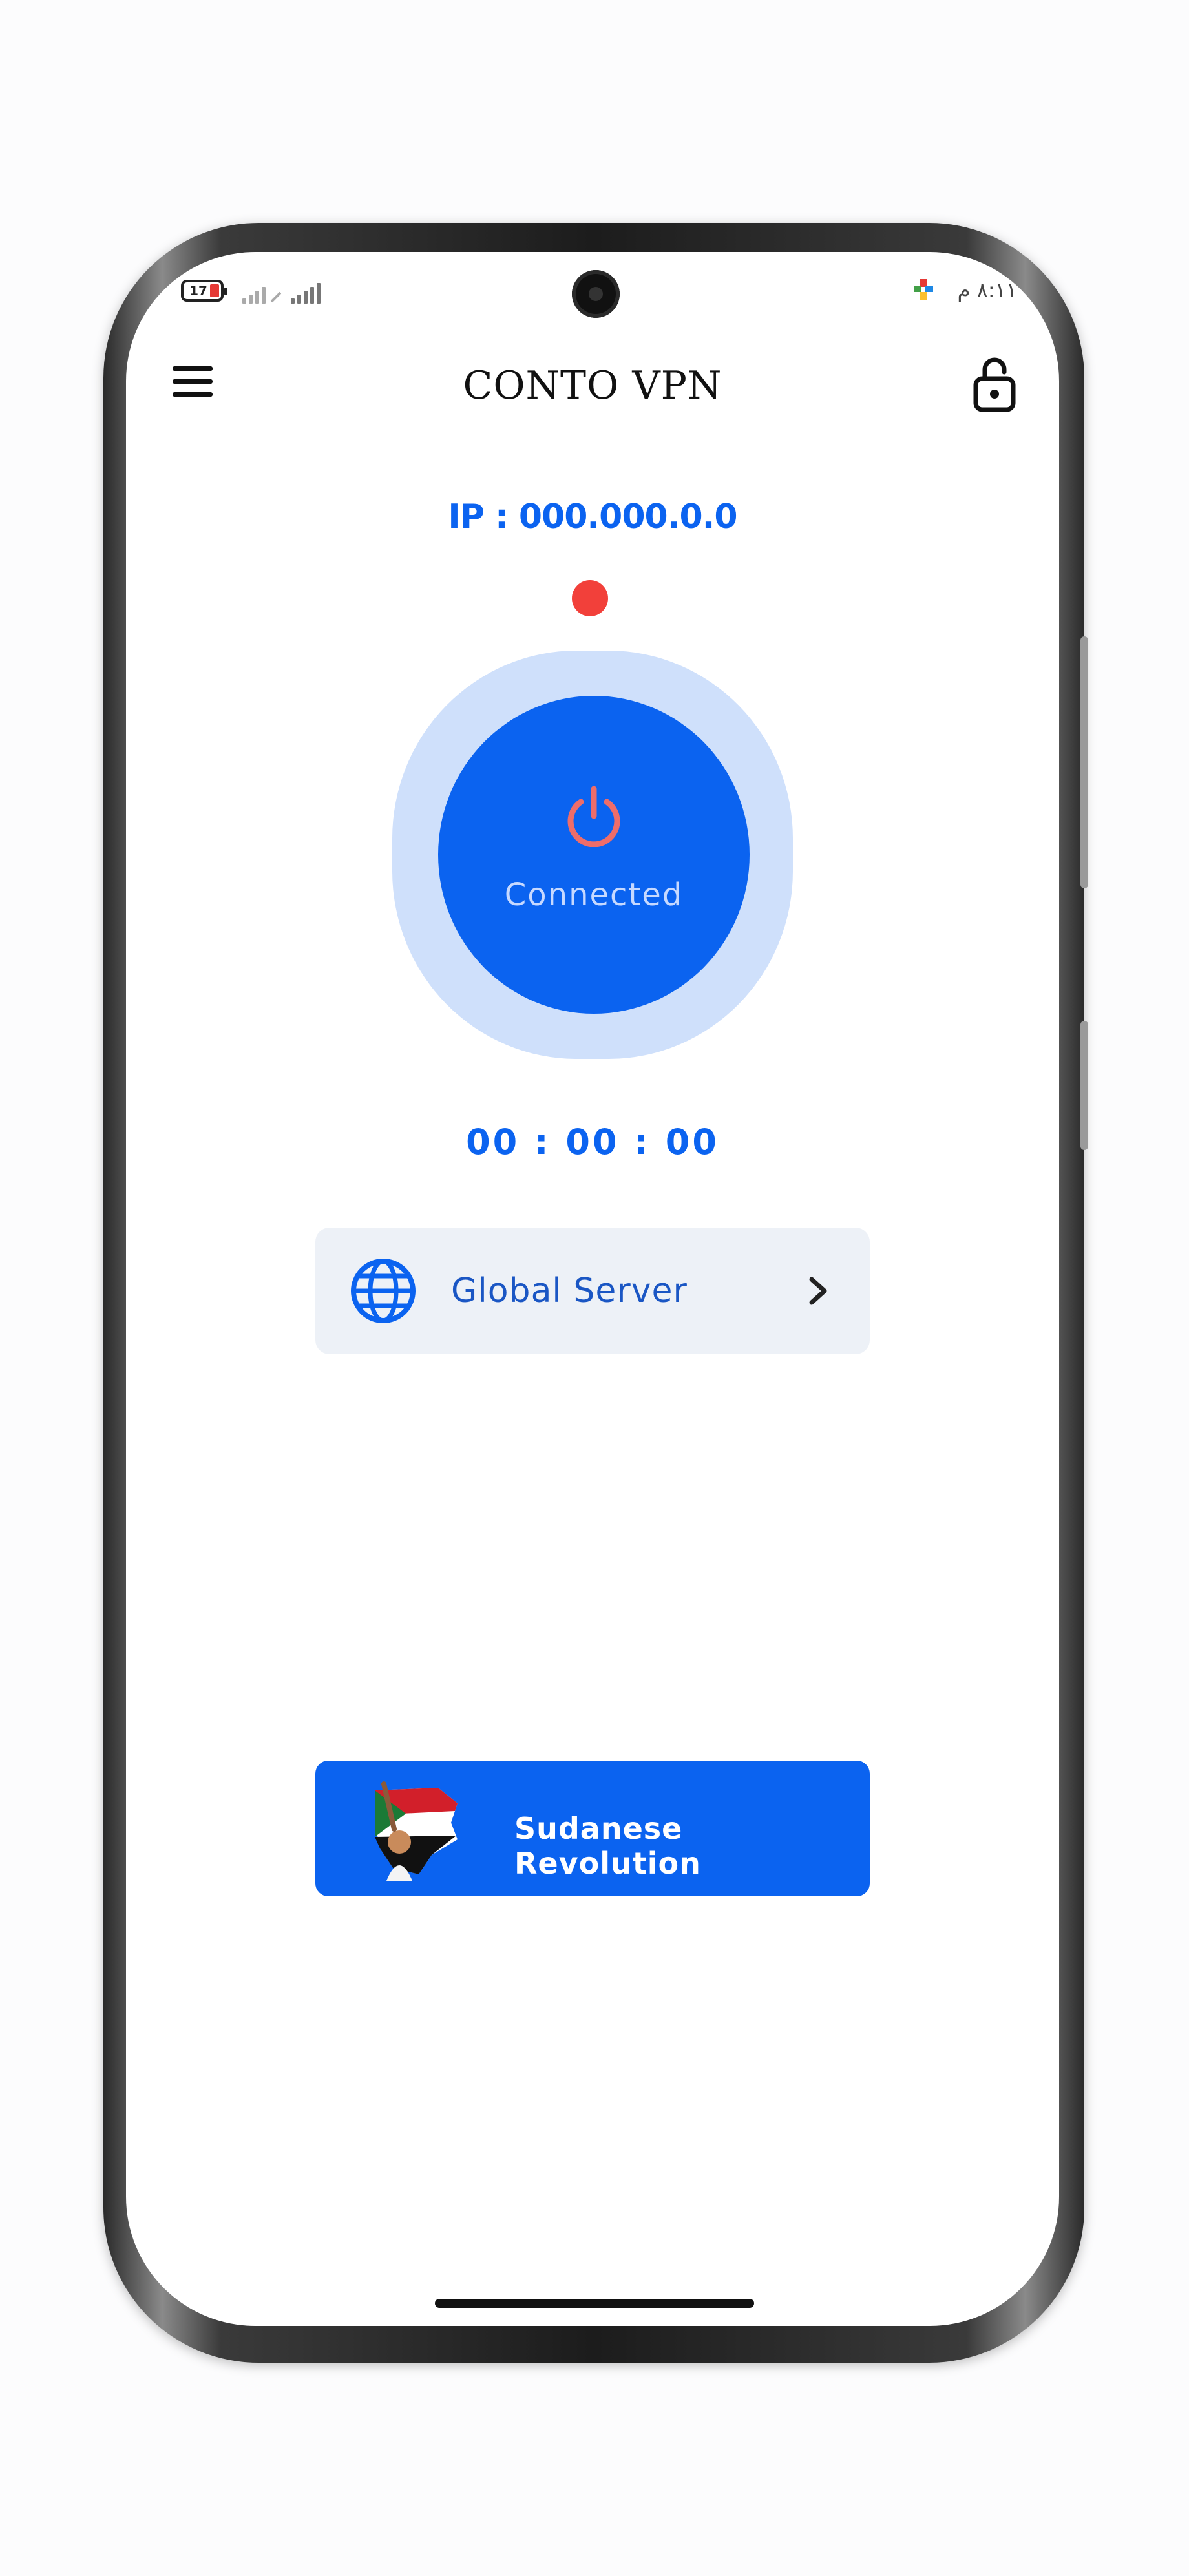 Image resolution: width=1189 pixels, height=2576 pixels. I want to click on app-bar: CONTO VPN, so click(592, 384).